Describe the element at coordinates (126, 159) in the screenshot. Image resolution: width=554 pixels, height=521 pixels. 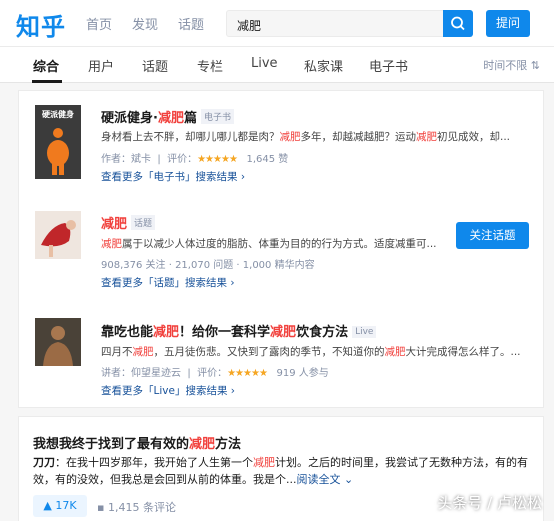
I see `ebook-author: 作者：斌卡` at that location.